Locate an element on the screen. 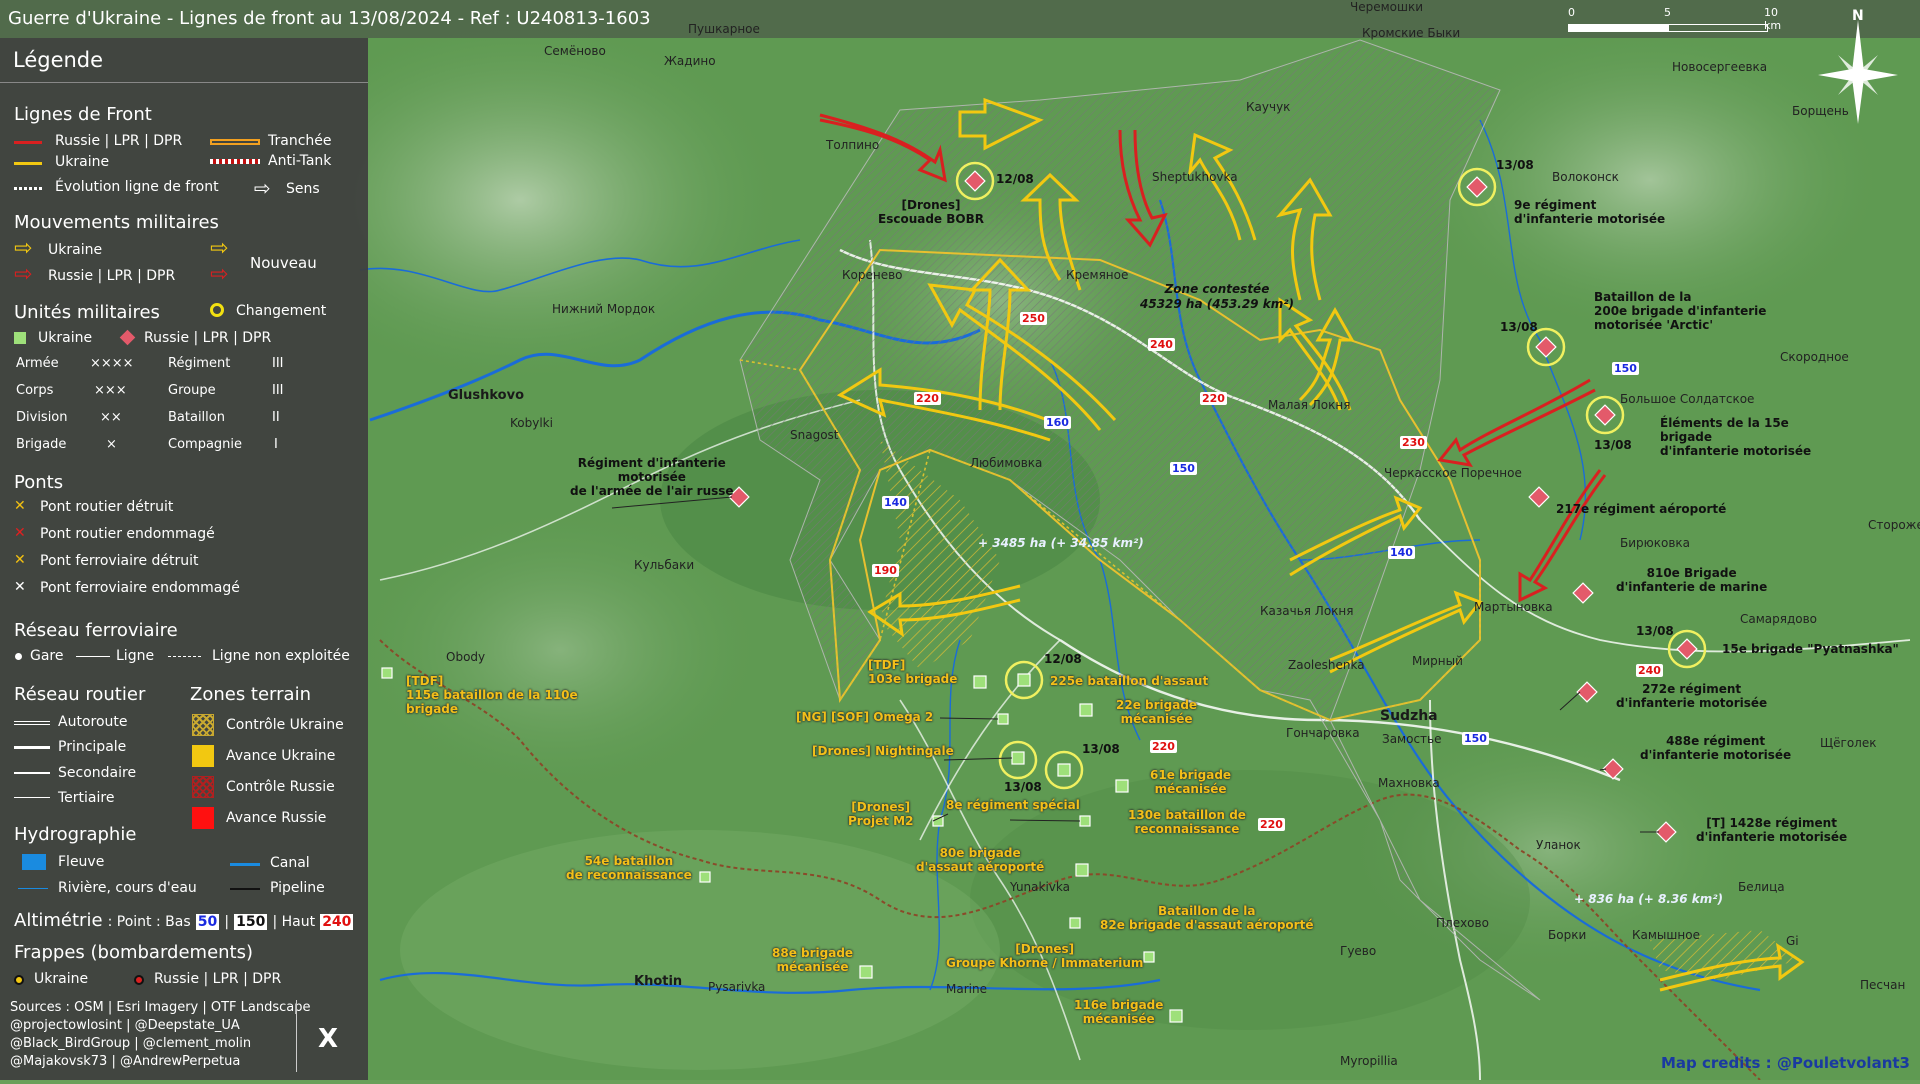  zone-line: 45329 ha (453.29 km²) is located at coordinates (1217, 304).